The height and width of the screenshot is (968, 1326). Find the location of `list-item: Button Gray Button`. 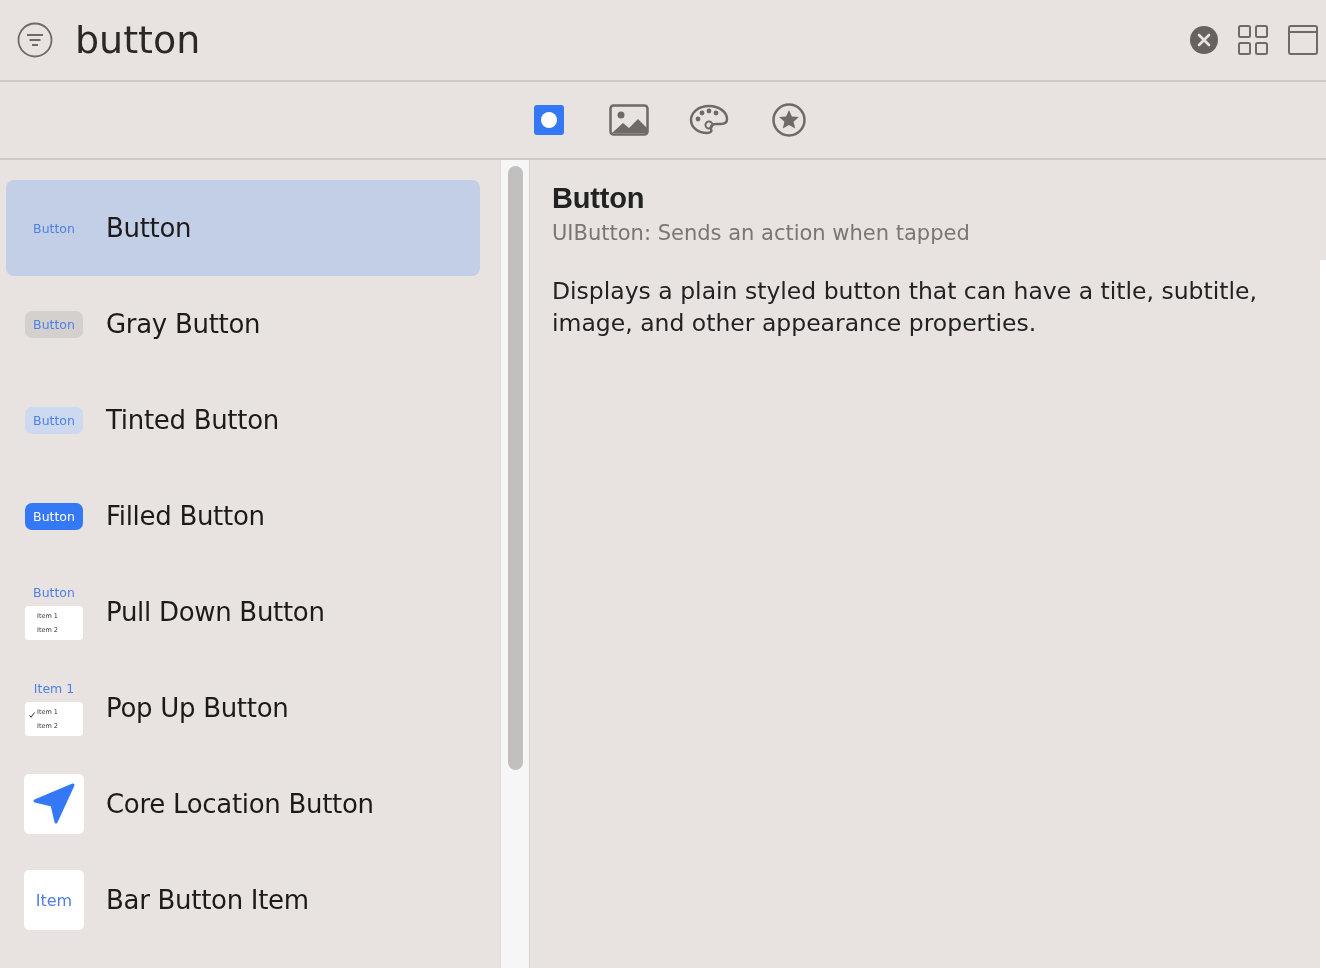

list-item: Button Gray Button is located at coordinates (243, 324).